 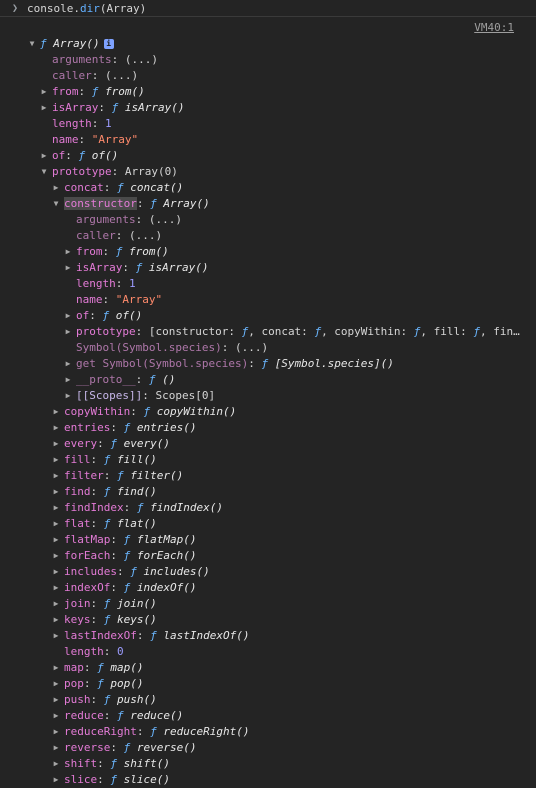 I want to click on tree-row: ▶ reduce: ƒ reduce(), so click(x=260, y=716).